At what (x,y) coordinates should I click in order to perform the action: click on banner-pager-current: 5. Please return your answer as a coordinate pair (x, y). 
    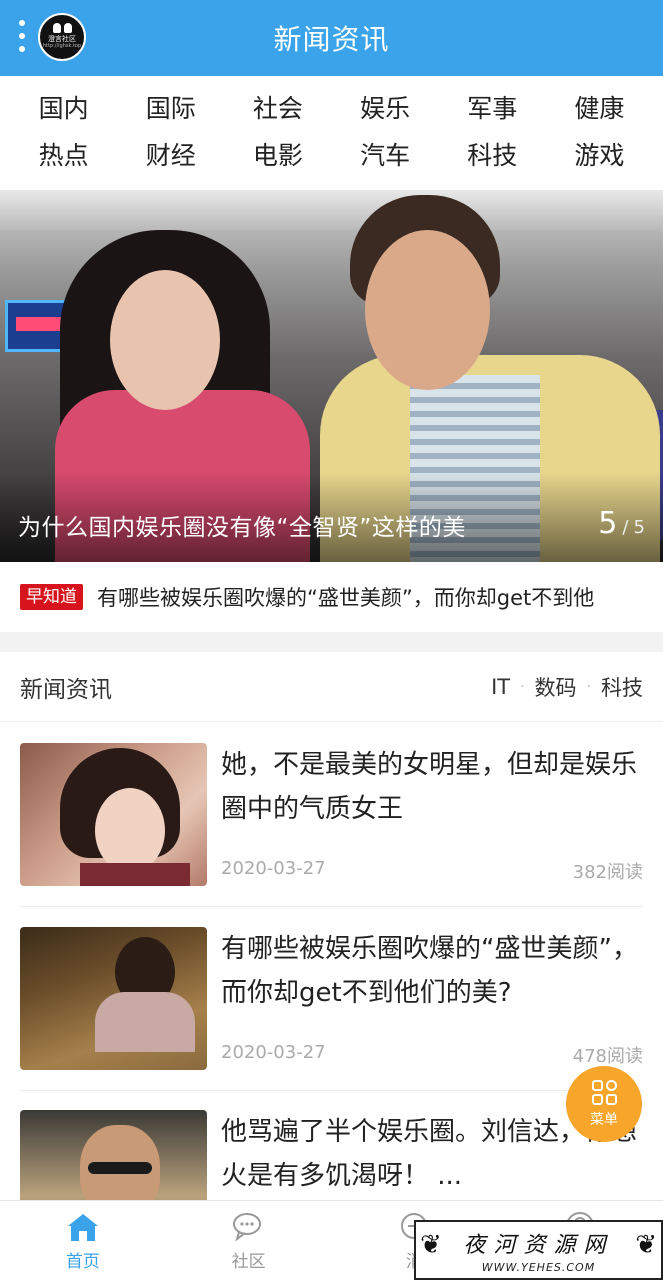
    Looking at the image, I should click on (608, 523).